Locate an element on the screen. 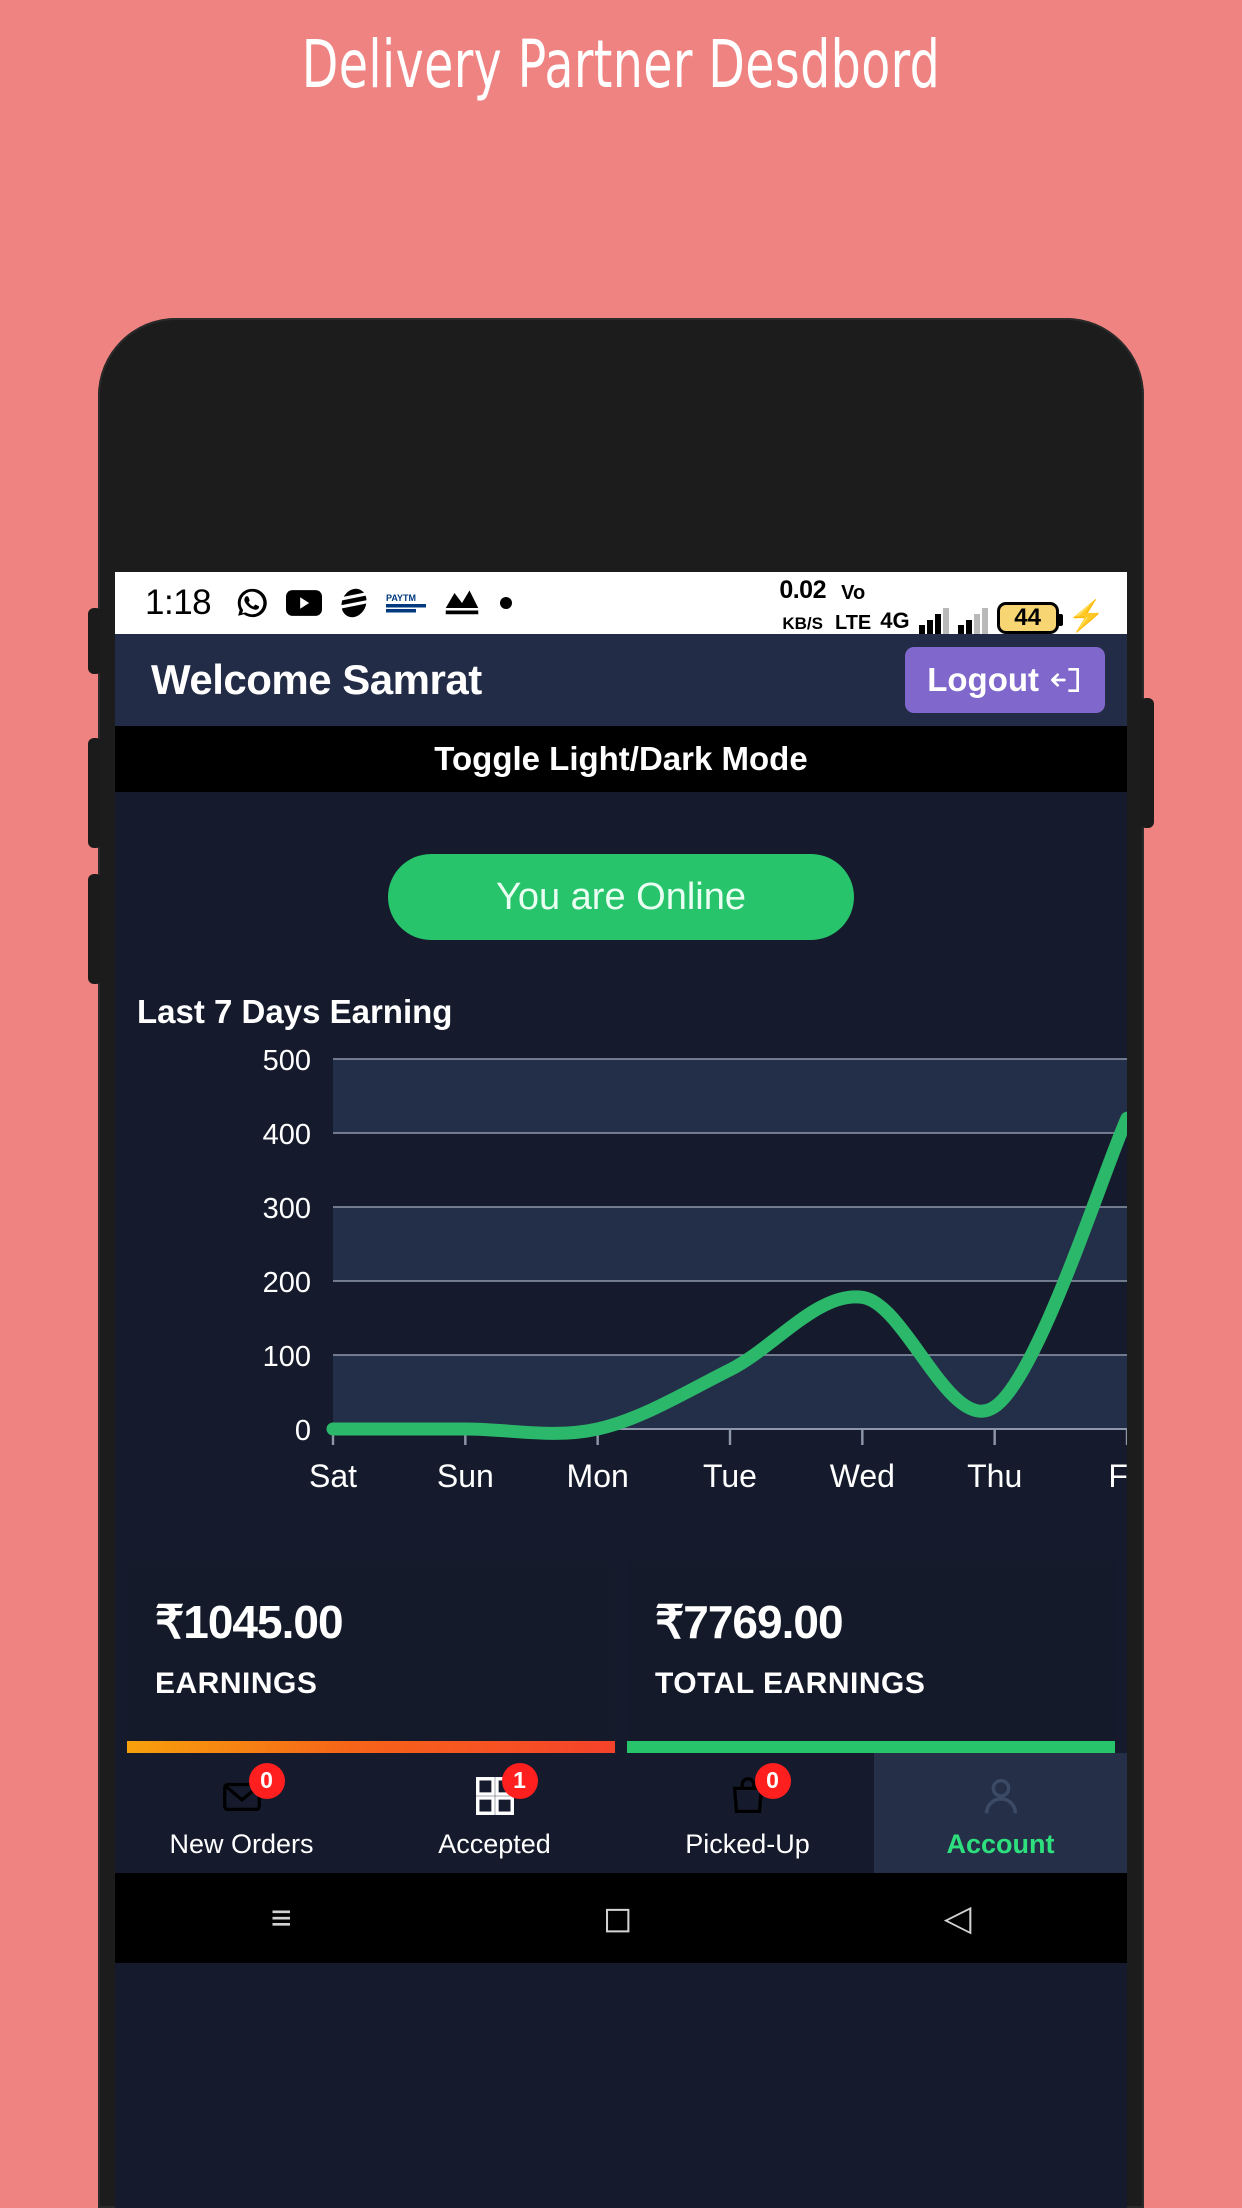  status-indicators: 0.02 KB/S Vo LTE 4G 44 ⚡ is located at coordinates (942, 603).